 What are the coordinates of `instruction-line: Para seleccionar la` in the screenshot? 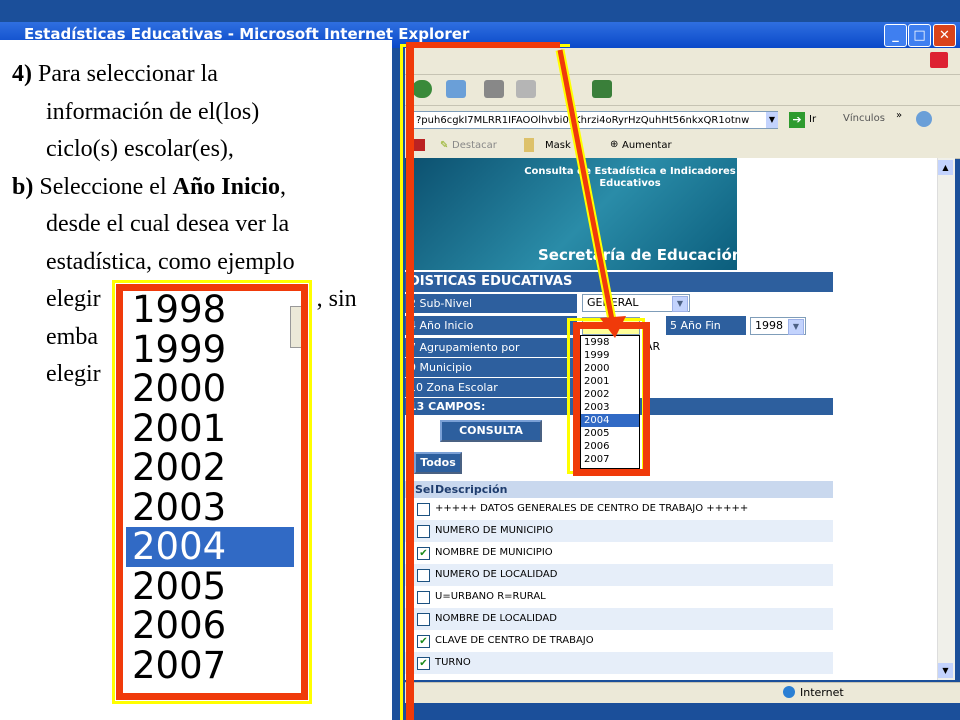 It's located at (128, 74).